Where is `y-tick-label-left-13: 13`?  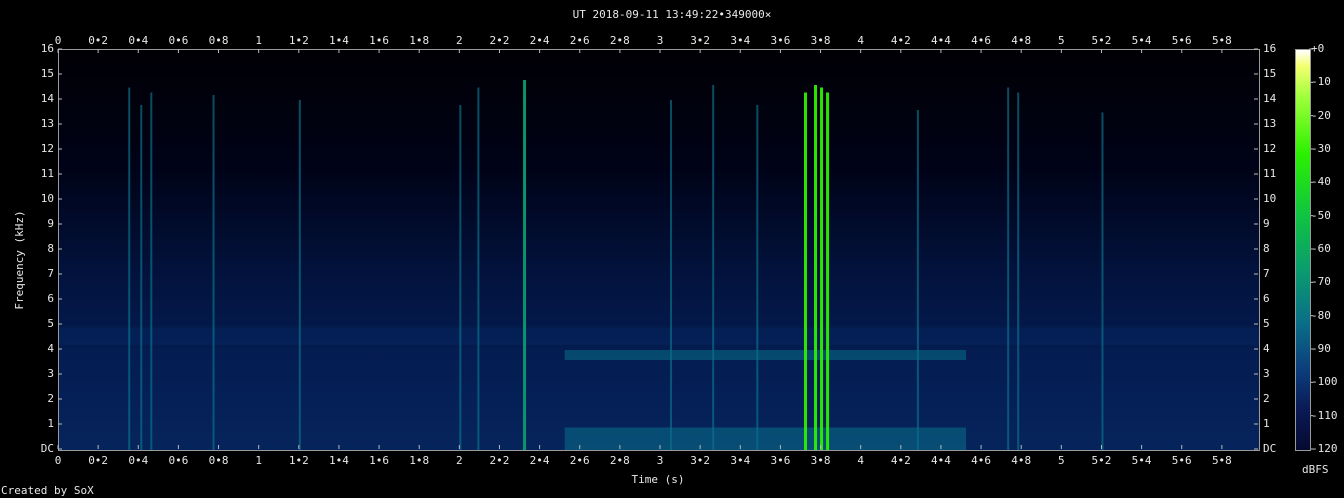 y-tick-label-left-13: 13 is located at coordinates (47, 123).